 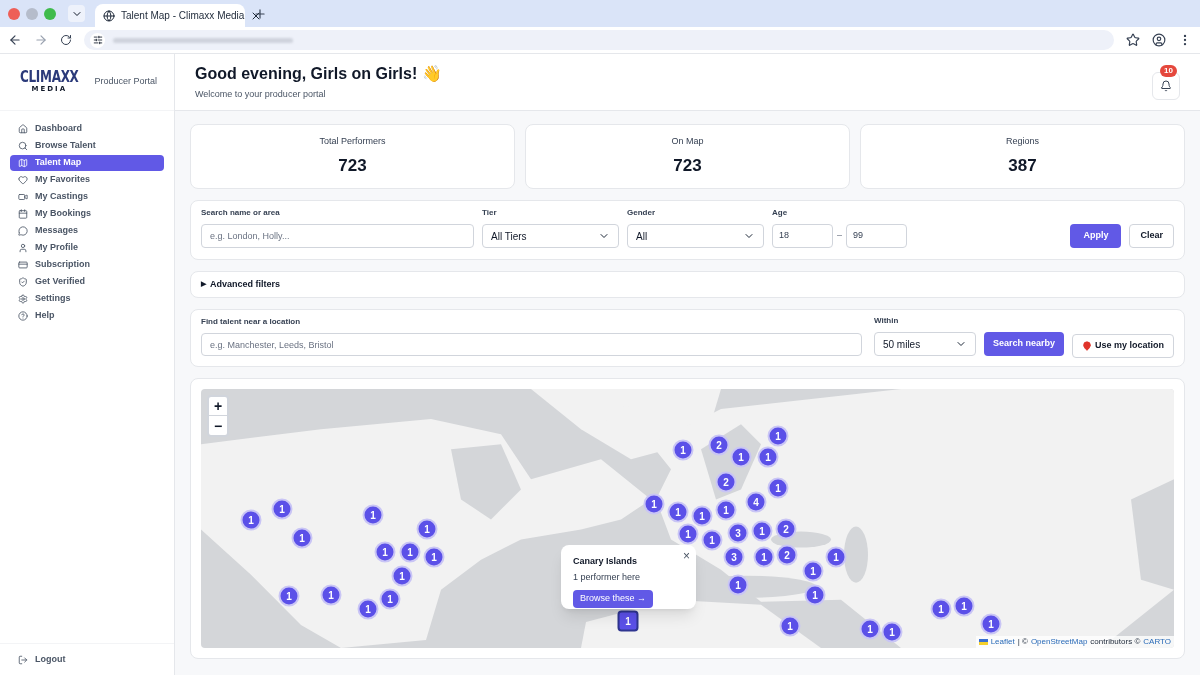 What do you see at coordinates (1115, 642) in the screenshot?
I see `attribution-text: contributors ©` at bounding box center [1115, 642].